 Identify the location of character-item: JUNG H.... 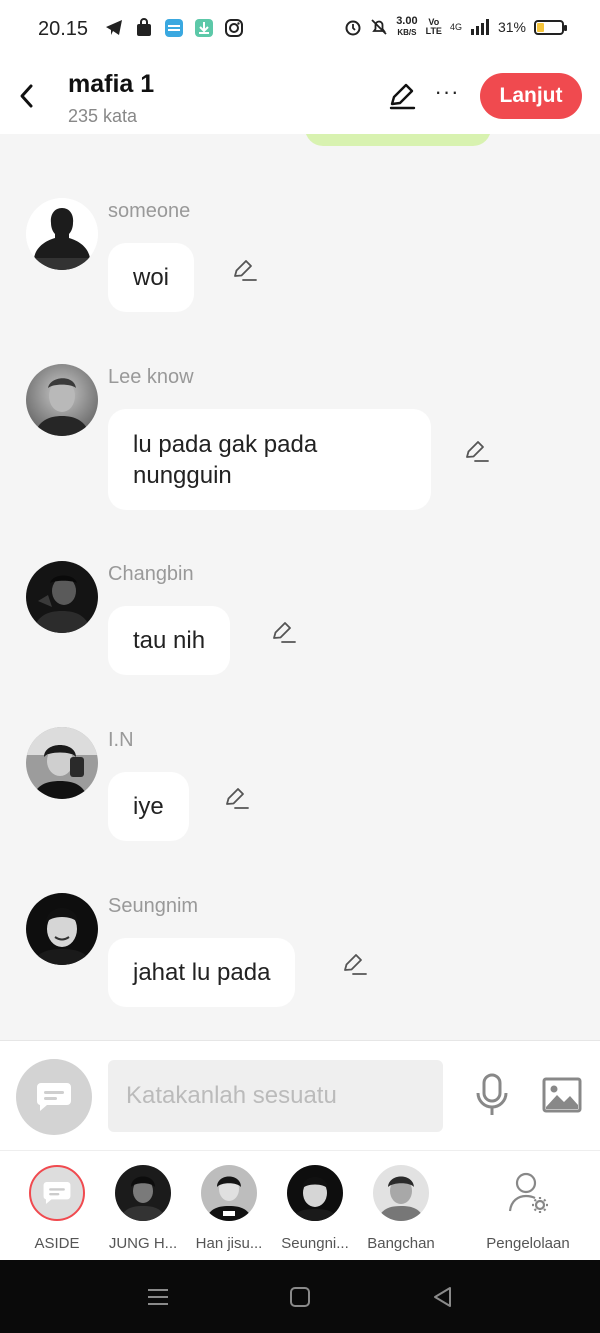
(143, 1208).